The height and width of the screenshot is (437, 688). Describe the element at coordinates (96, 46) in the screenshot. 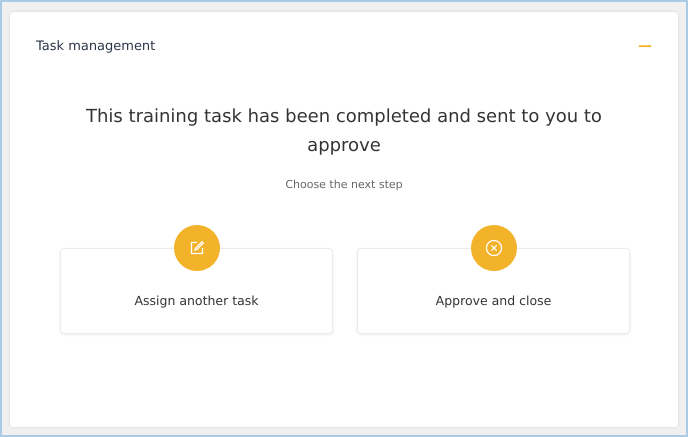

I see `panel-title: Task management` at that location.